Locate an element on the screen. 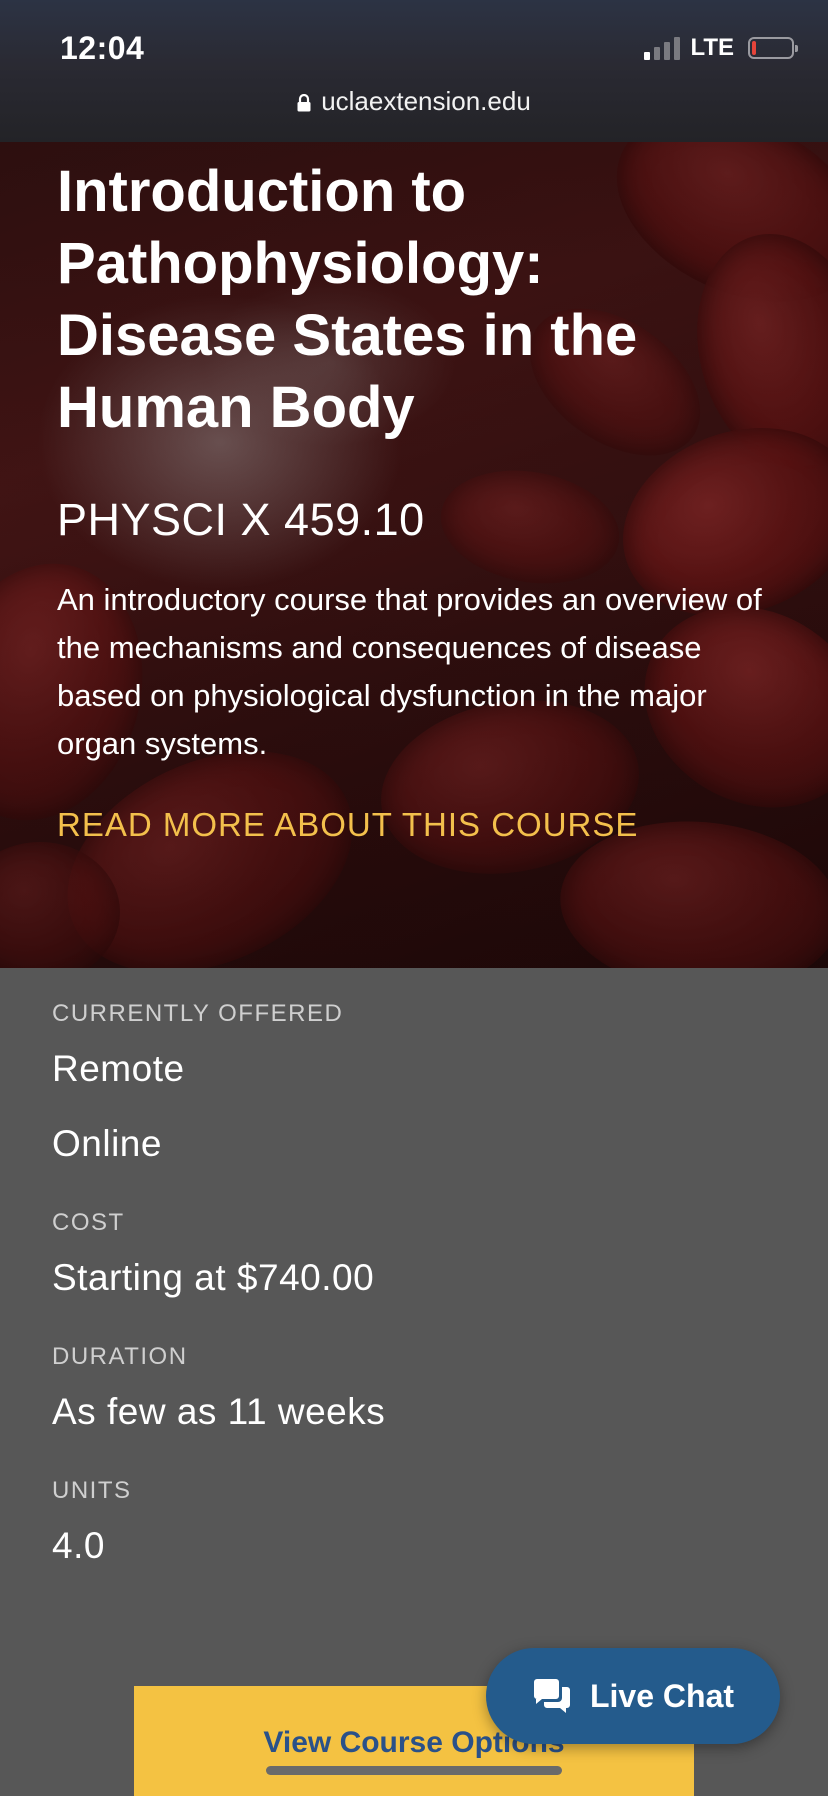 The image size is (828, 1796). battery-level is located at coordinates (754, 48).